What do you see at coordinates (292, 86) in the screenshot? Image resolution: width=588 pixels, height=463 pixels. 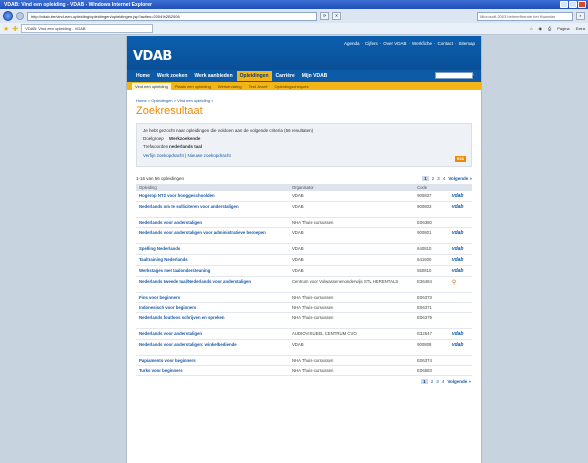 I see `subnav-opleidingscheques: Opleidingscheques` at bounding box center [292, 86].